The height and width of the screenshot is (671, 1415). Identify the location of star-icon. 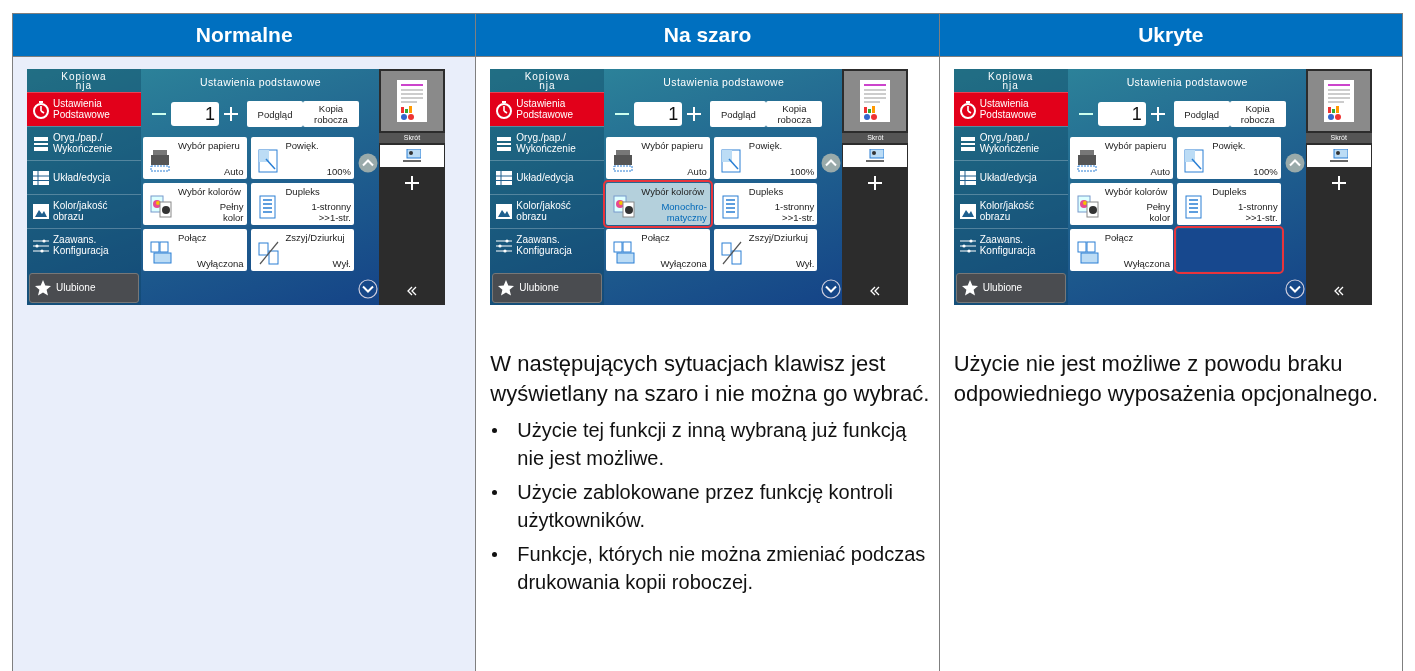
(969, 287).